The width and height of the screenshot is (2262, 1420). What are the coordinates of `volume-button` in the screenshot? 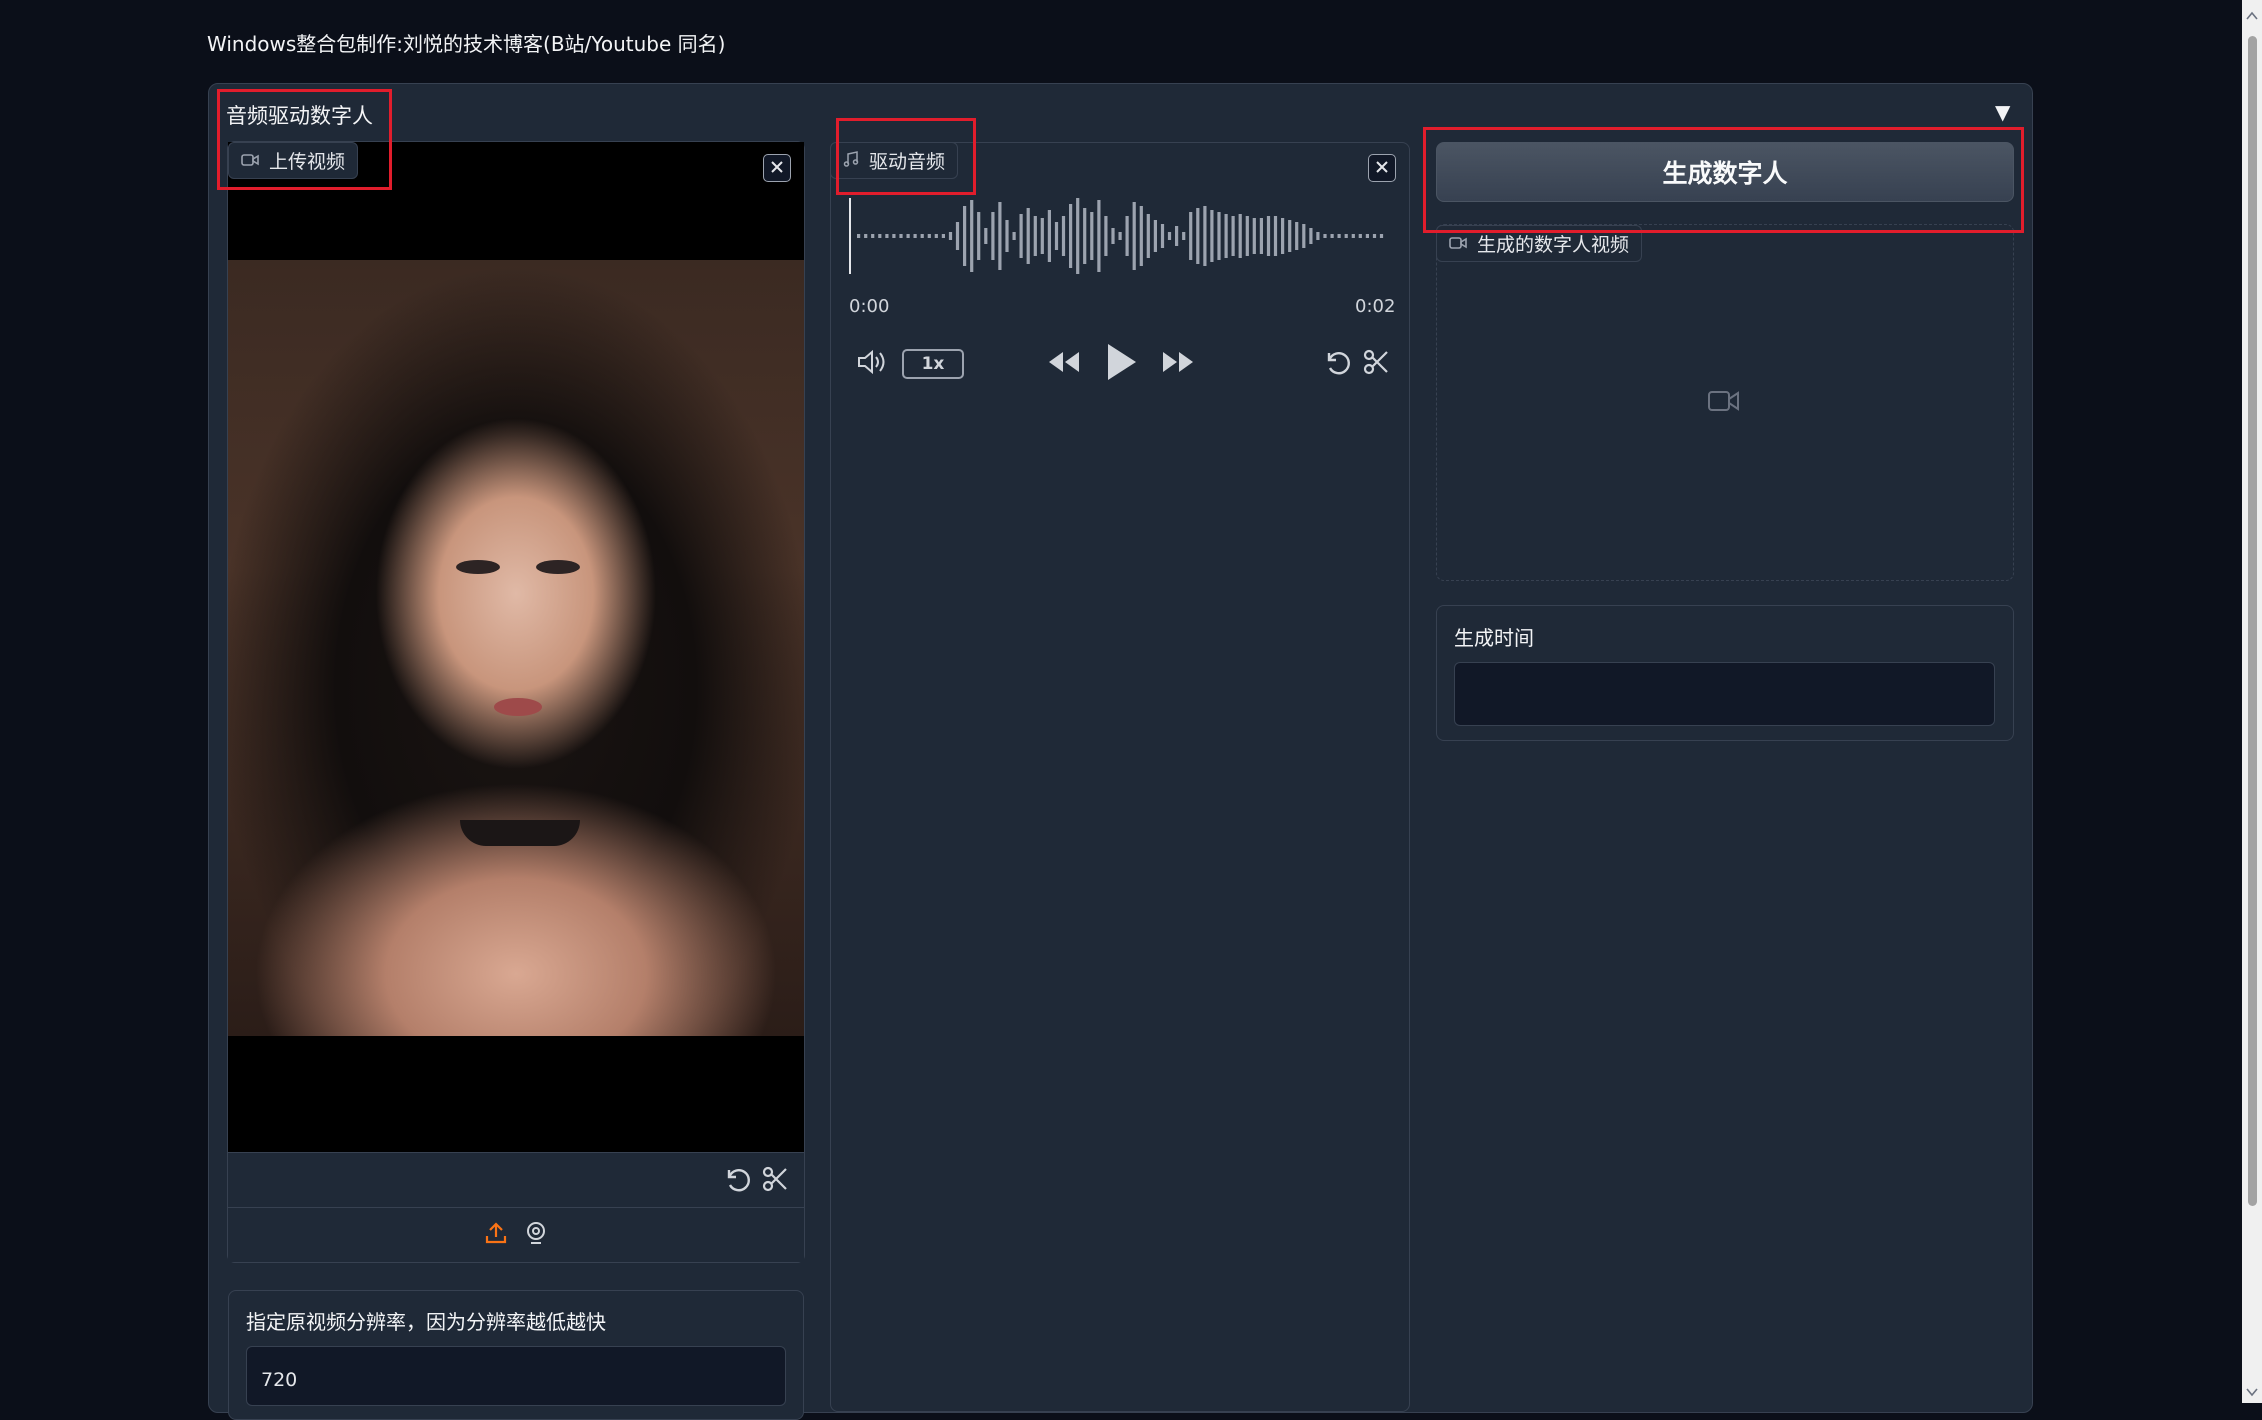 It's located at (872, 364).